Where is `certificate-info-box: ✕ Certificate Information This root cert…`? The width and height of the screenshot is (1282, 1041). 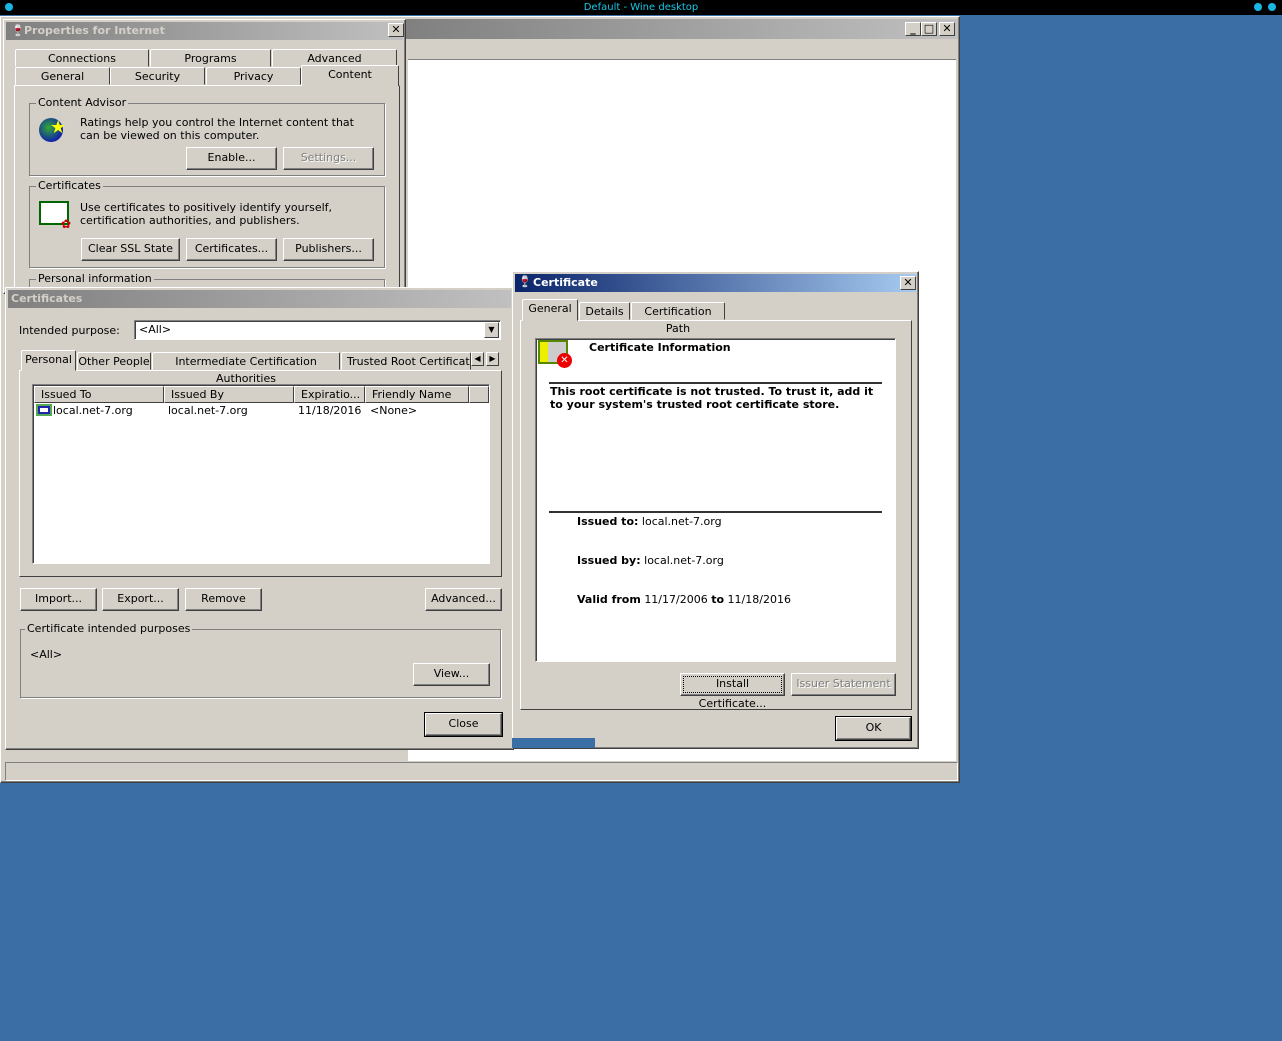
certificate-info-box: ✕ Certificate Information This root cert… is located at coordinates (715, 500).